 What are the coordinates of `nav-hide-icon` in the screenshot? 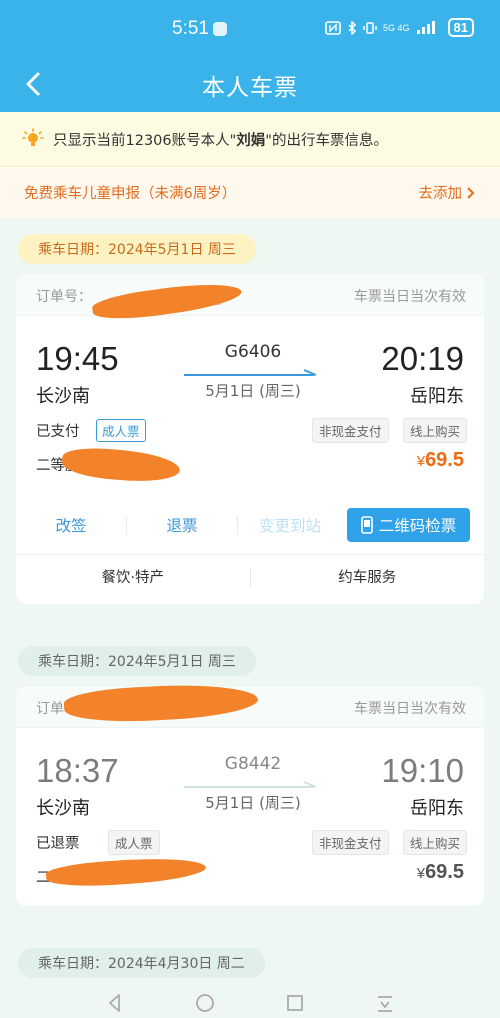 It's located at (385, 1003).